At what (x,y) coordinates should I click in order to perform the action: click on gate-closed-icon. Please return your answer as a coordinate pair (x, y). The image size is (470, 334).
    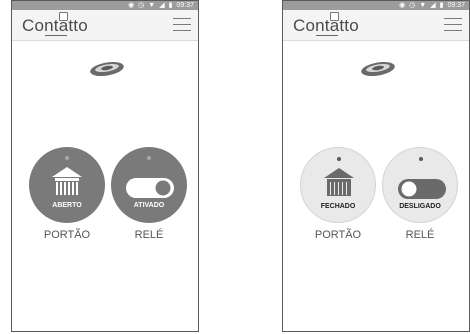
    Looking at the image, I should click on (339, 182).